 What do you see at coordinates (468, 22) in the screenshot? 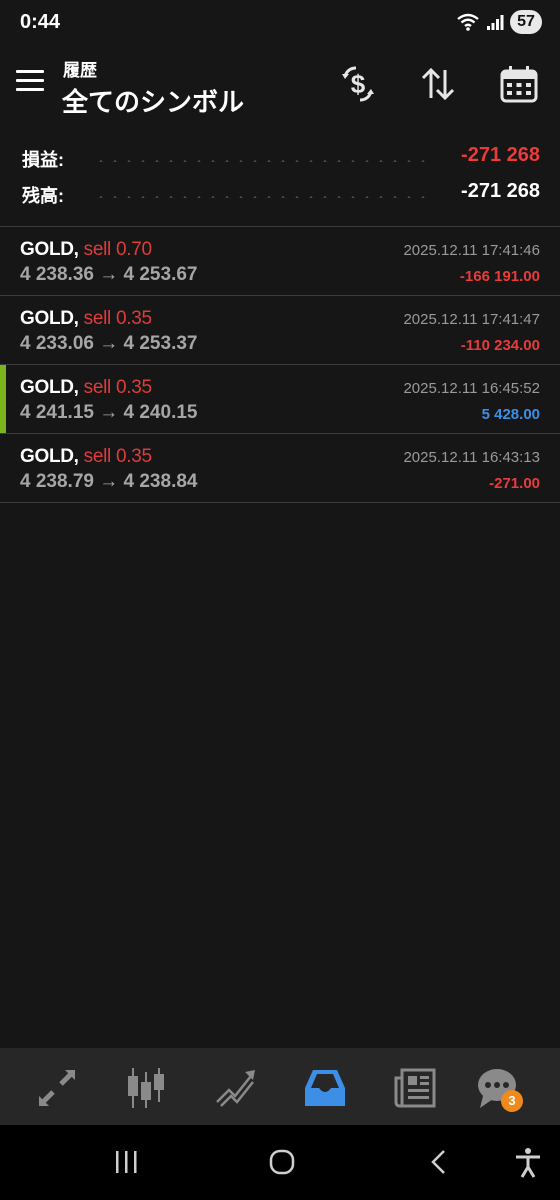
I see `wifi-icon` at bounding box center [468, 22].